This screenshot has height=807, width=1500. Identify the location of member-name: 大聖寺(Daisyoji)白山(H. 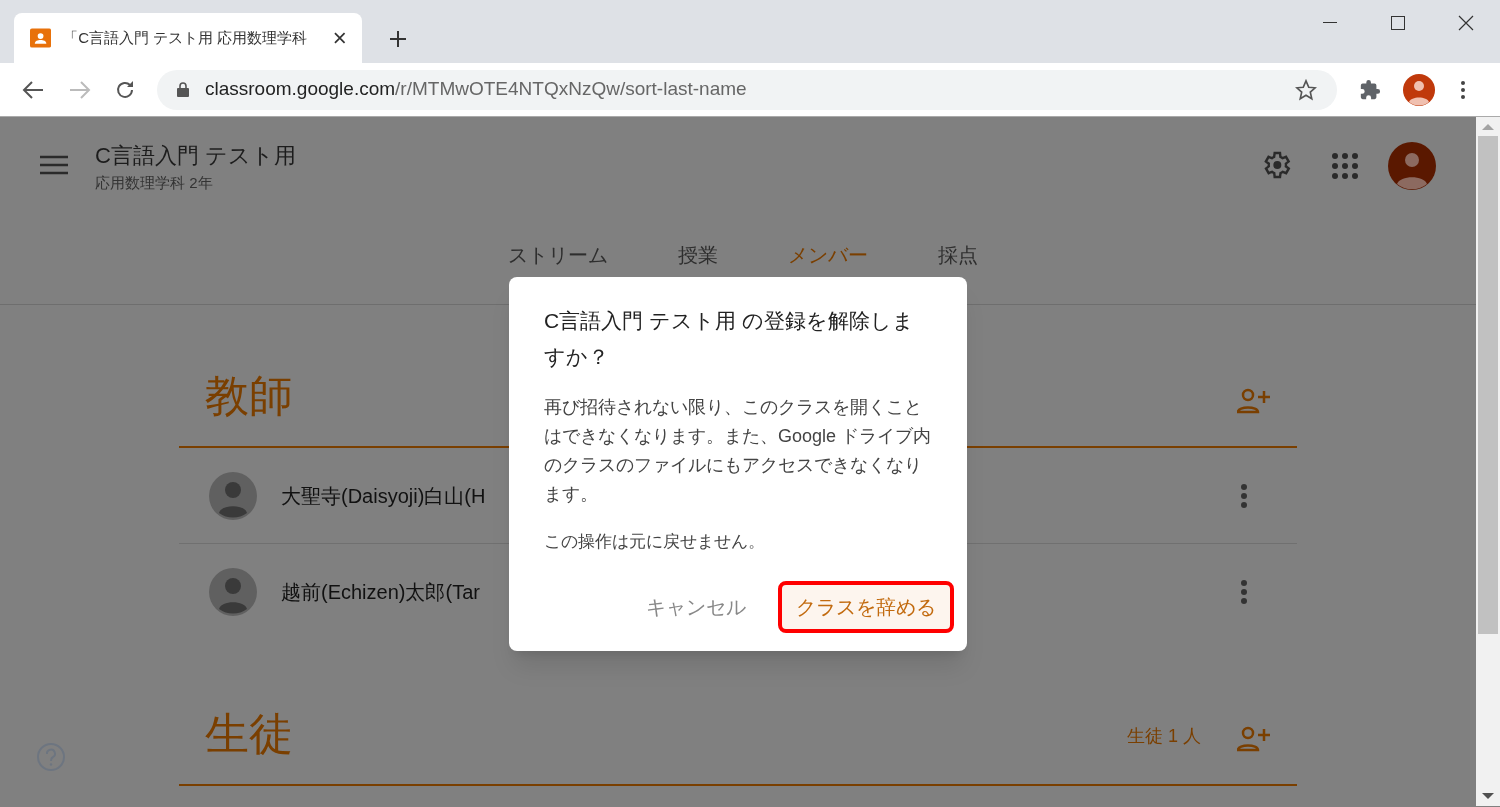
(383, 496).